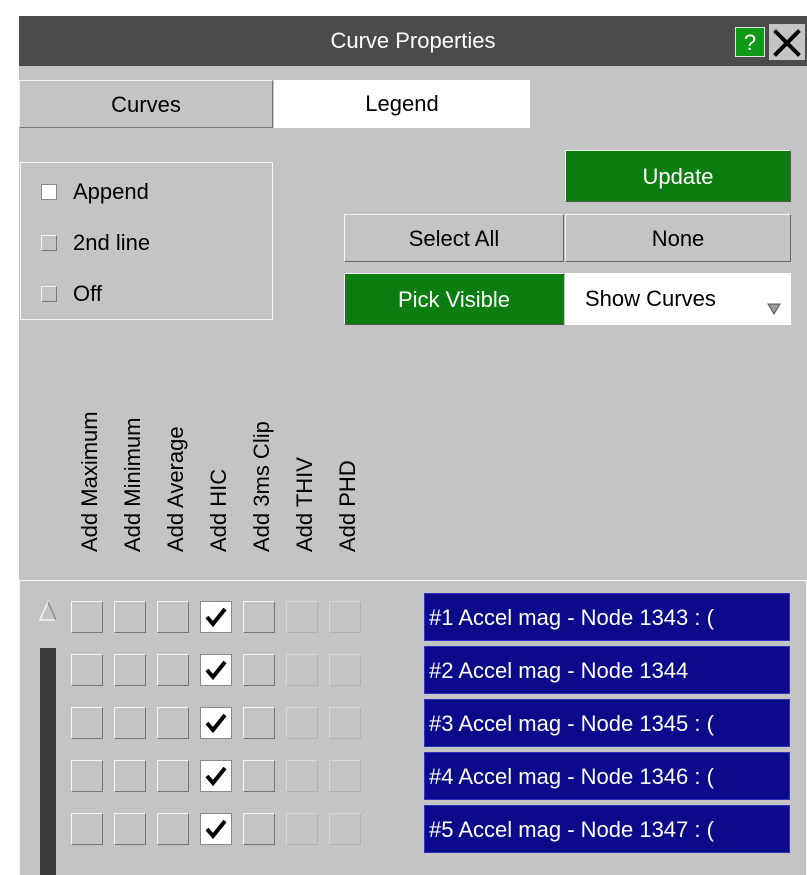  I want to click on legend-mode-group: Append 2nd line Off, so click(146, 241).